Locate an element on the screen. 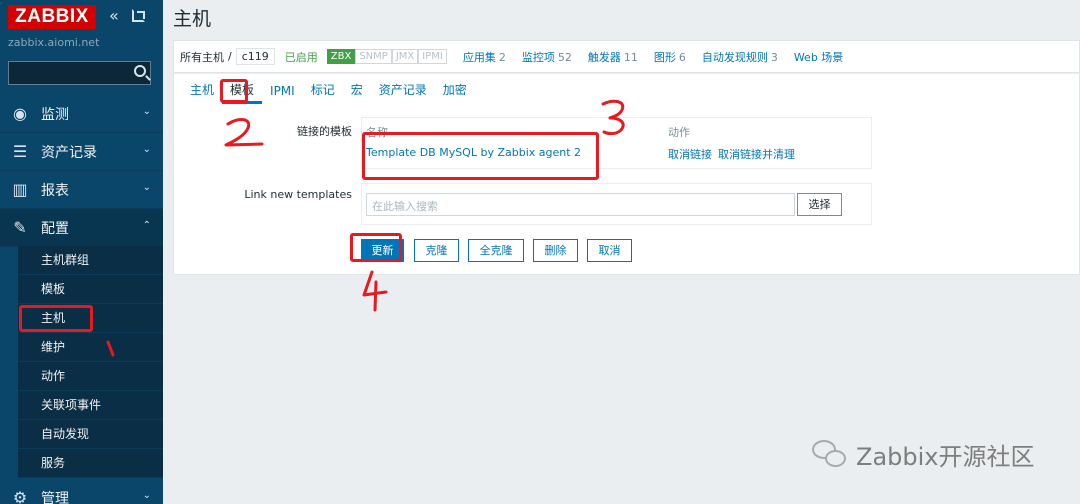 This screenshot has height=504, width=1080. wechat-icon is located at coordinates (830, 454).